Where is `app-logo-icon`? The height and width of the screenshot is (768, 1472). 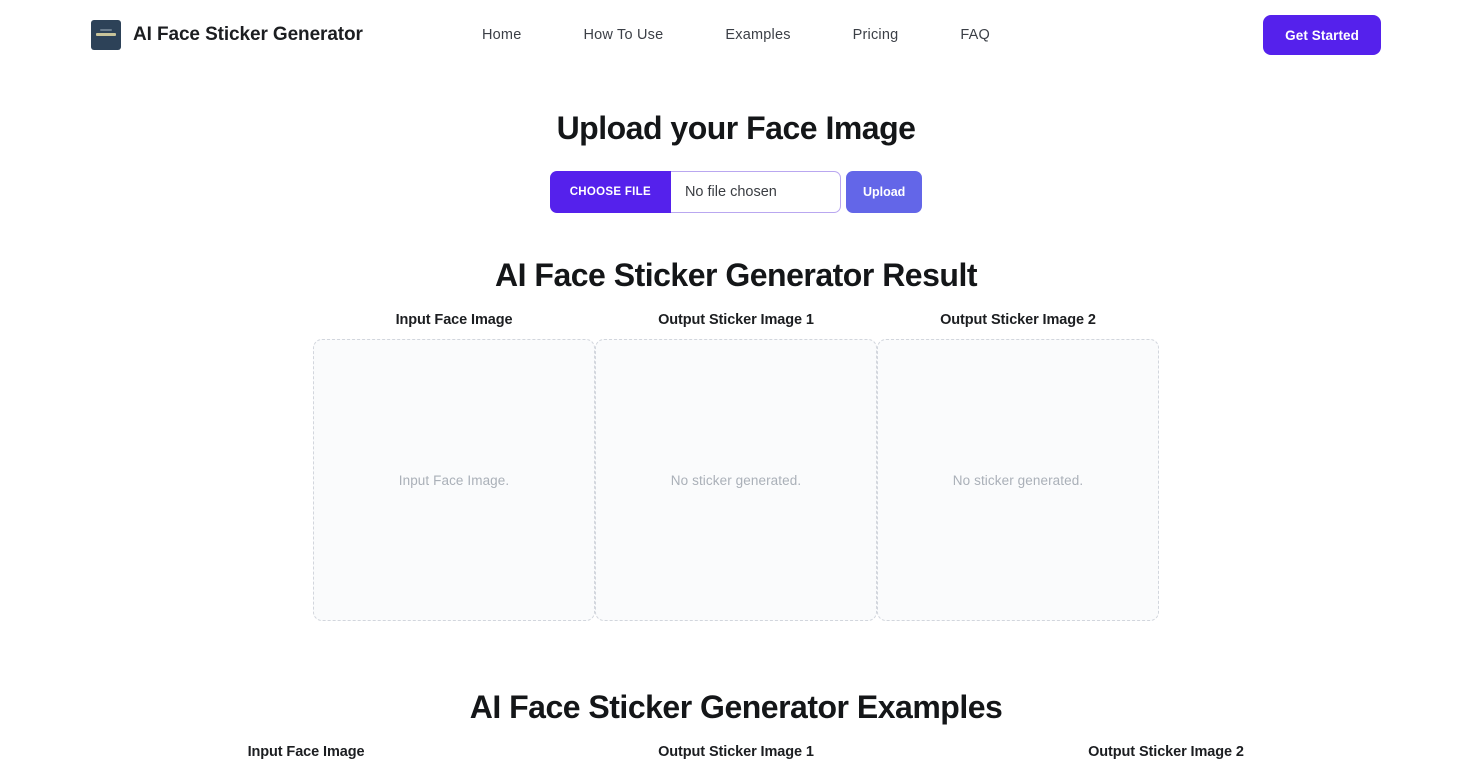
app-logo-icon is located at coordinates (106, 35).